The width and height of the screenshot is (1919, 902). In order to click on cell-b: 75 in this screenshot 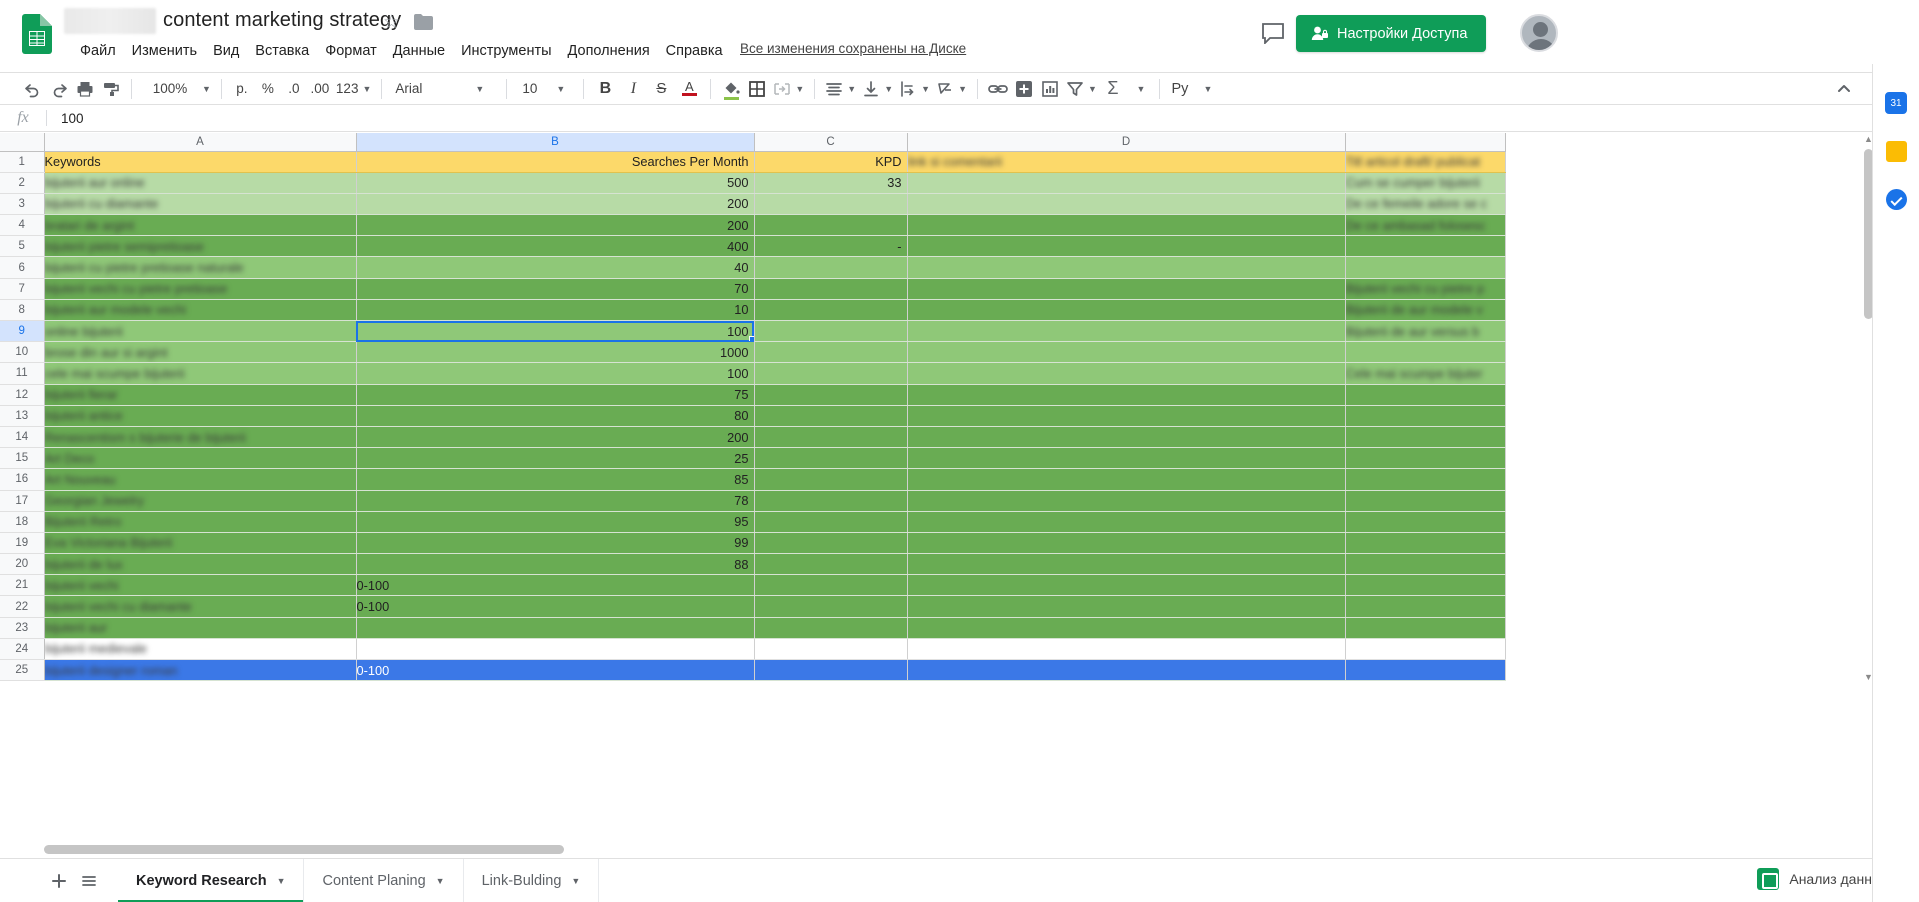, I will do `click(555, 395)`.